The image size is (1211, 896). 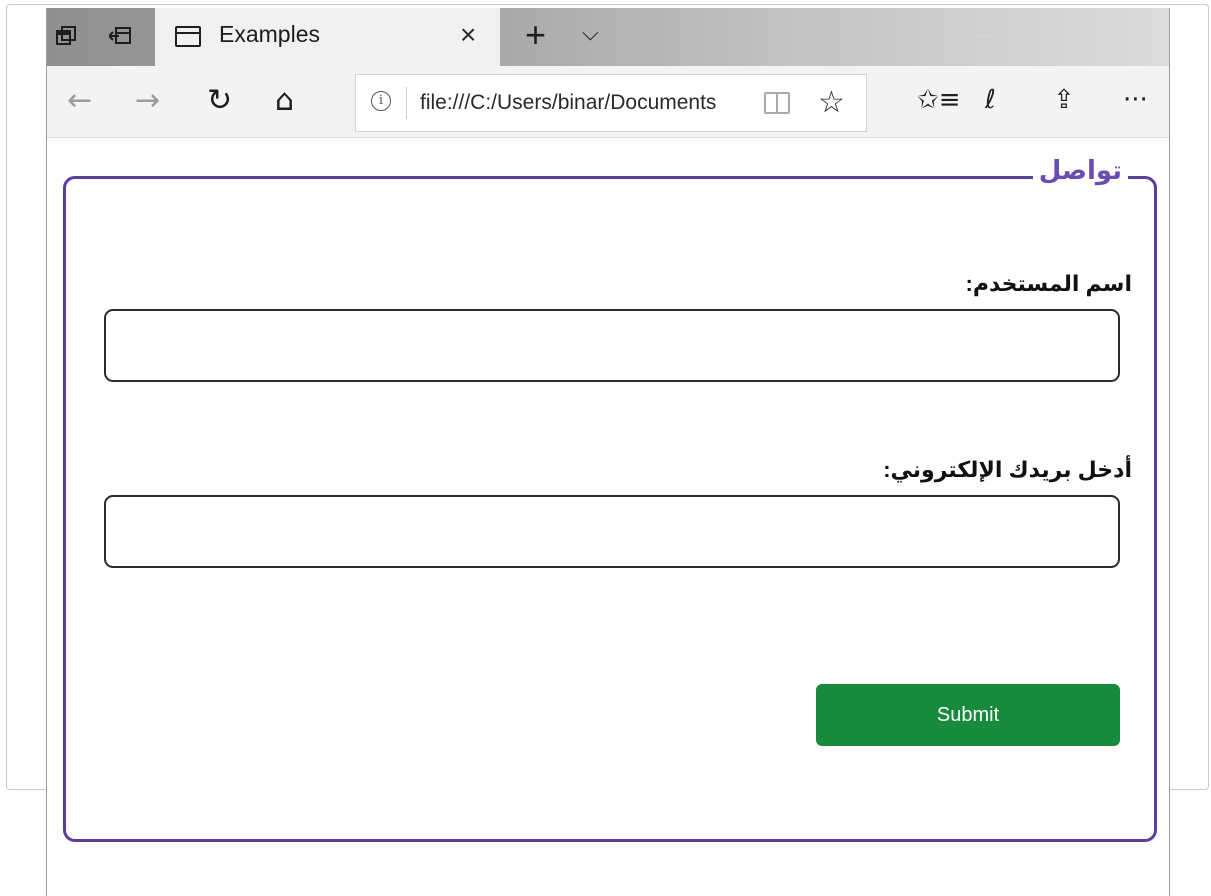 I want to click on tab-preview-glyph, so click(x=66, y=35).